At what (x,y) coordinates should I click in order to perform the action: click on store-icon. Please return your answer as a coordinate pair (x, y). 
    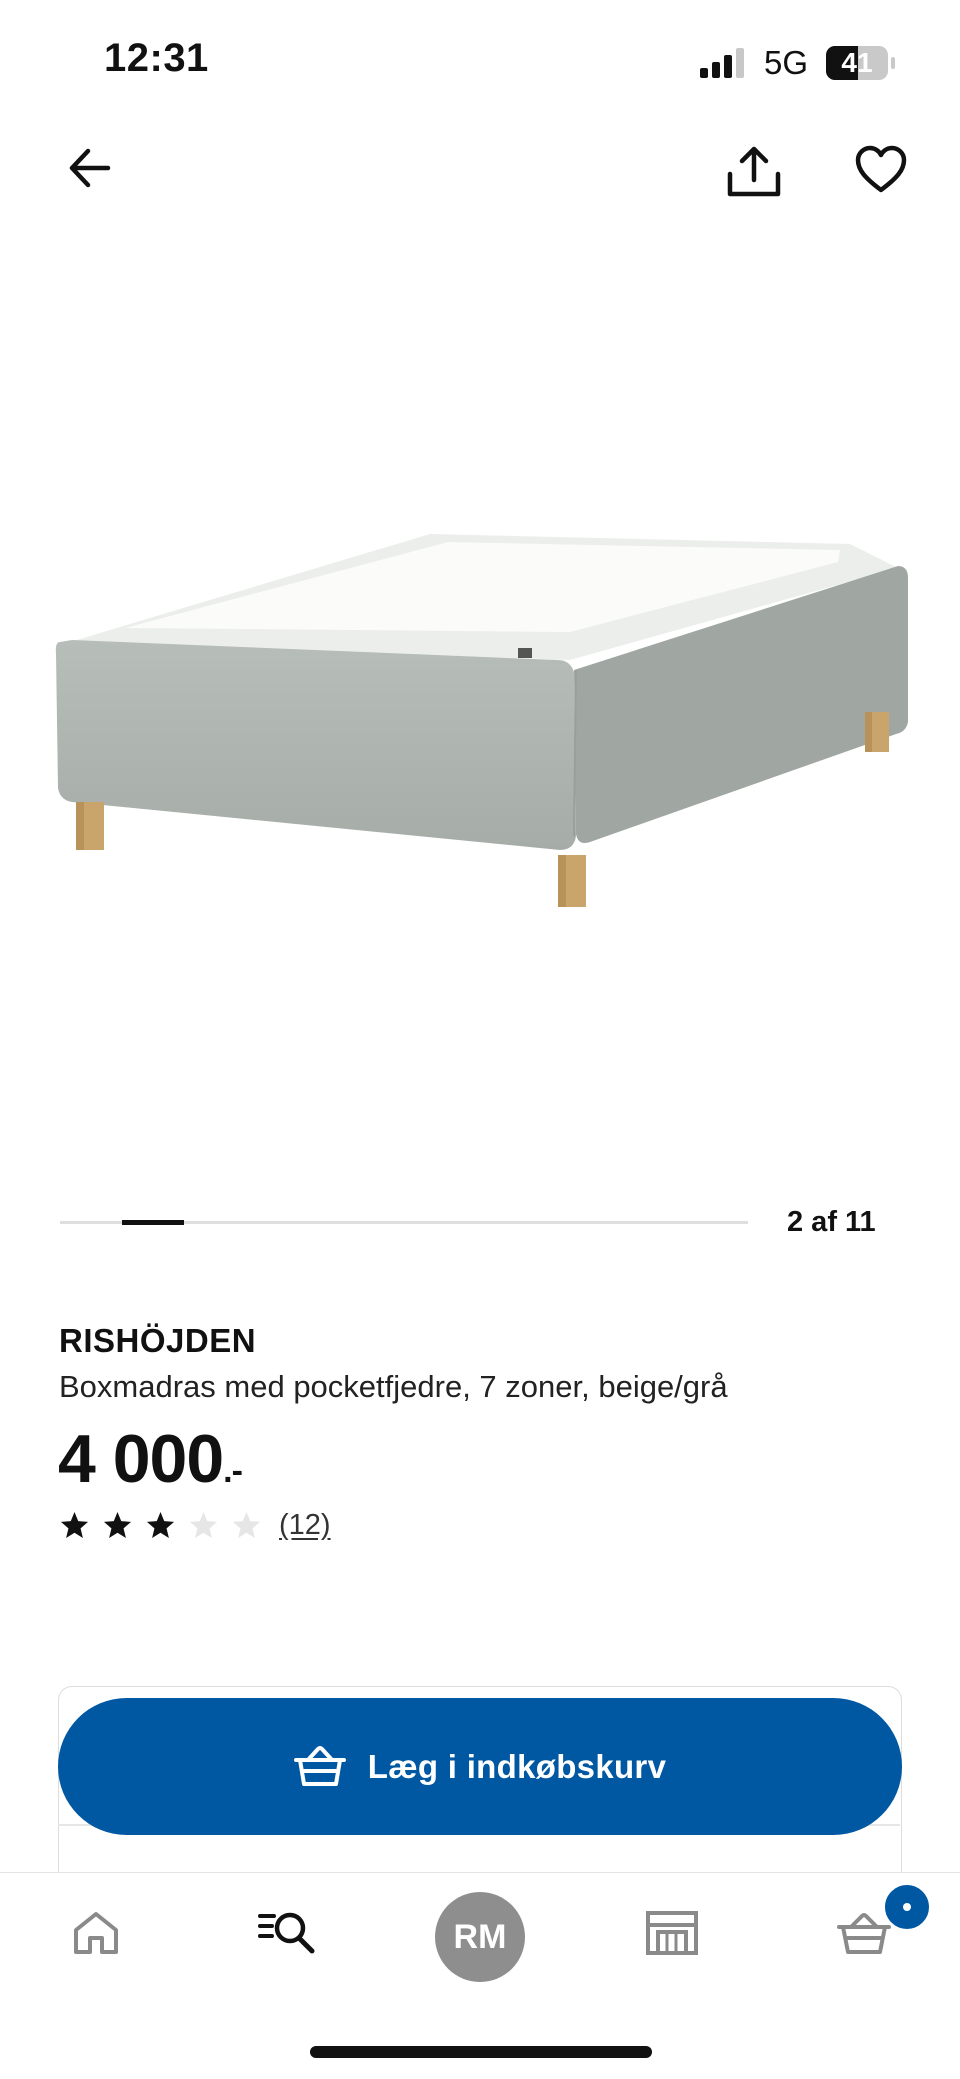
    Looking at the image, I should click on (672, 1933).